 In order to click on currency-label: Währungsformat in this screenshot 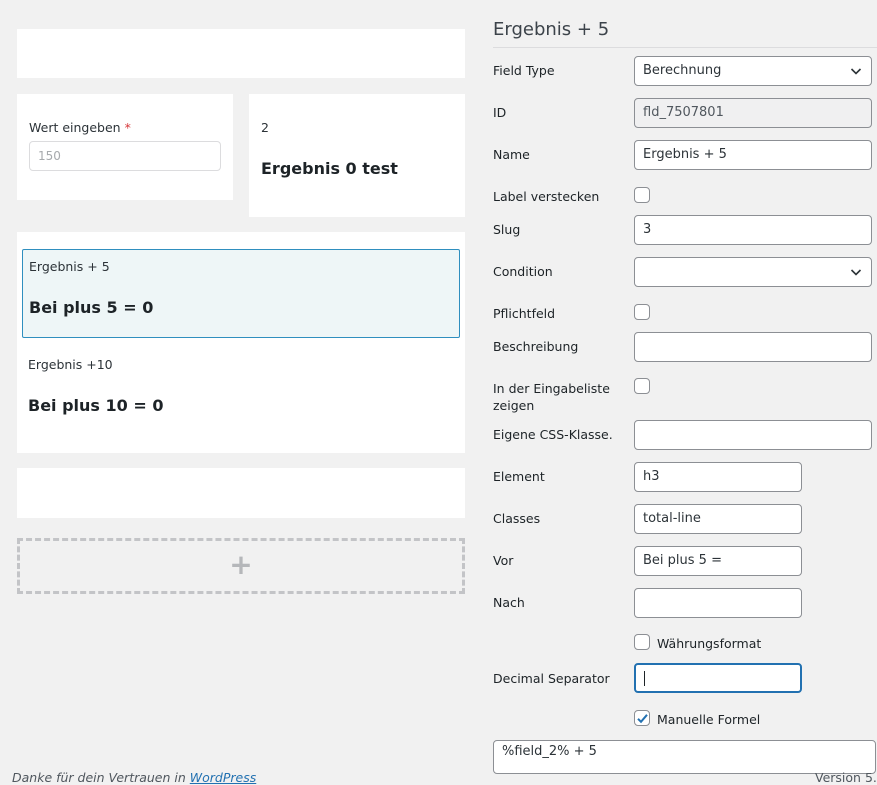, I will do `click(709, 643)`.